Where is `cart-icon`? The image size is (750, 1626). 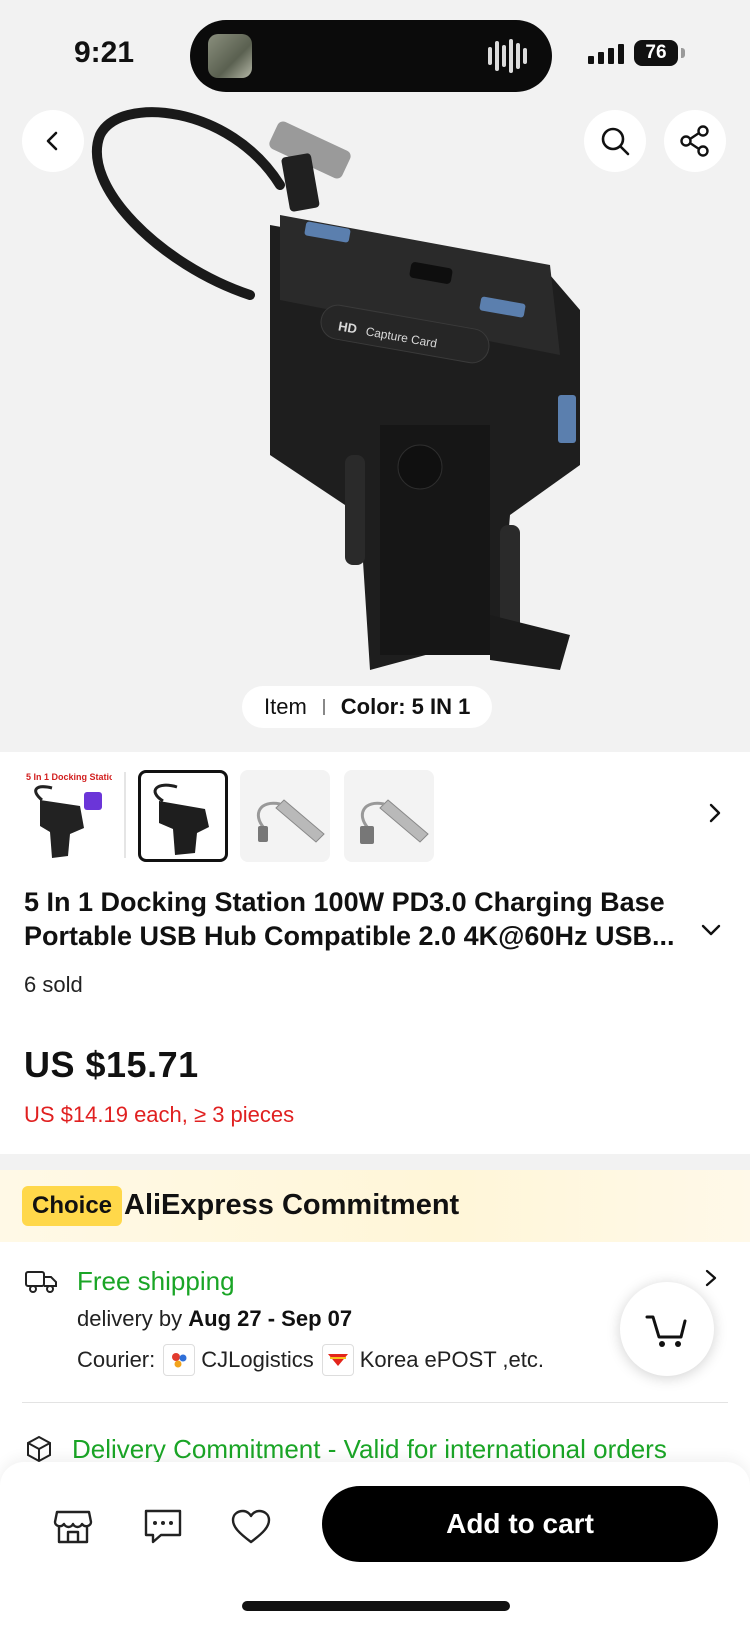 cart-icon is located at coordinates (666, 1331).